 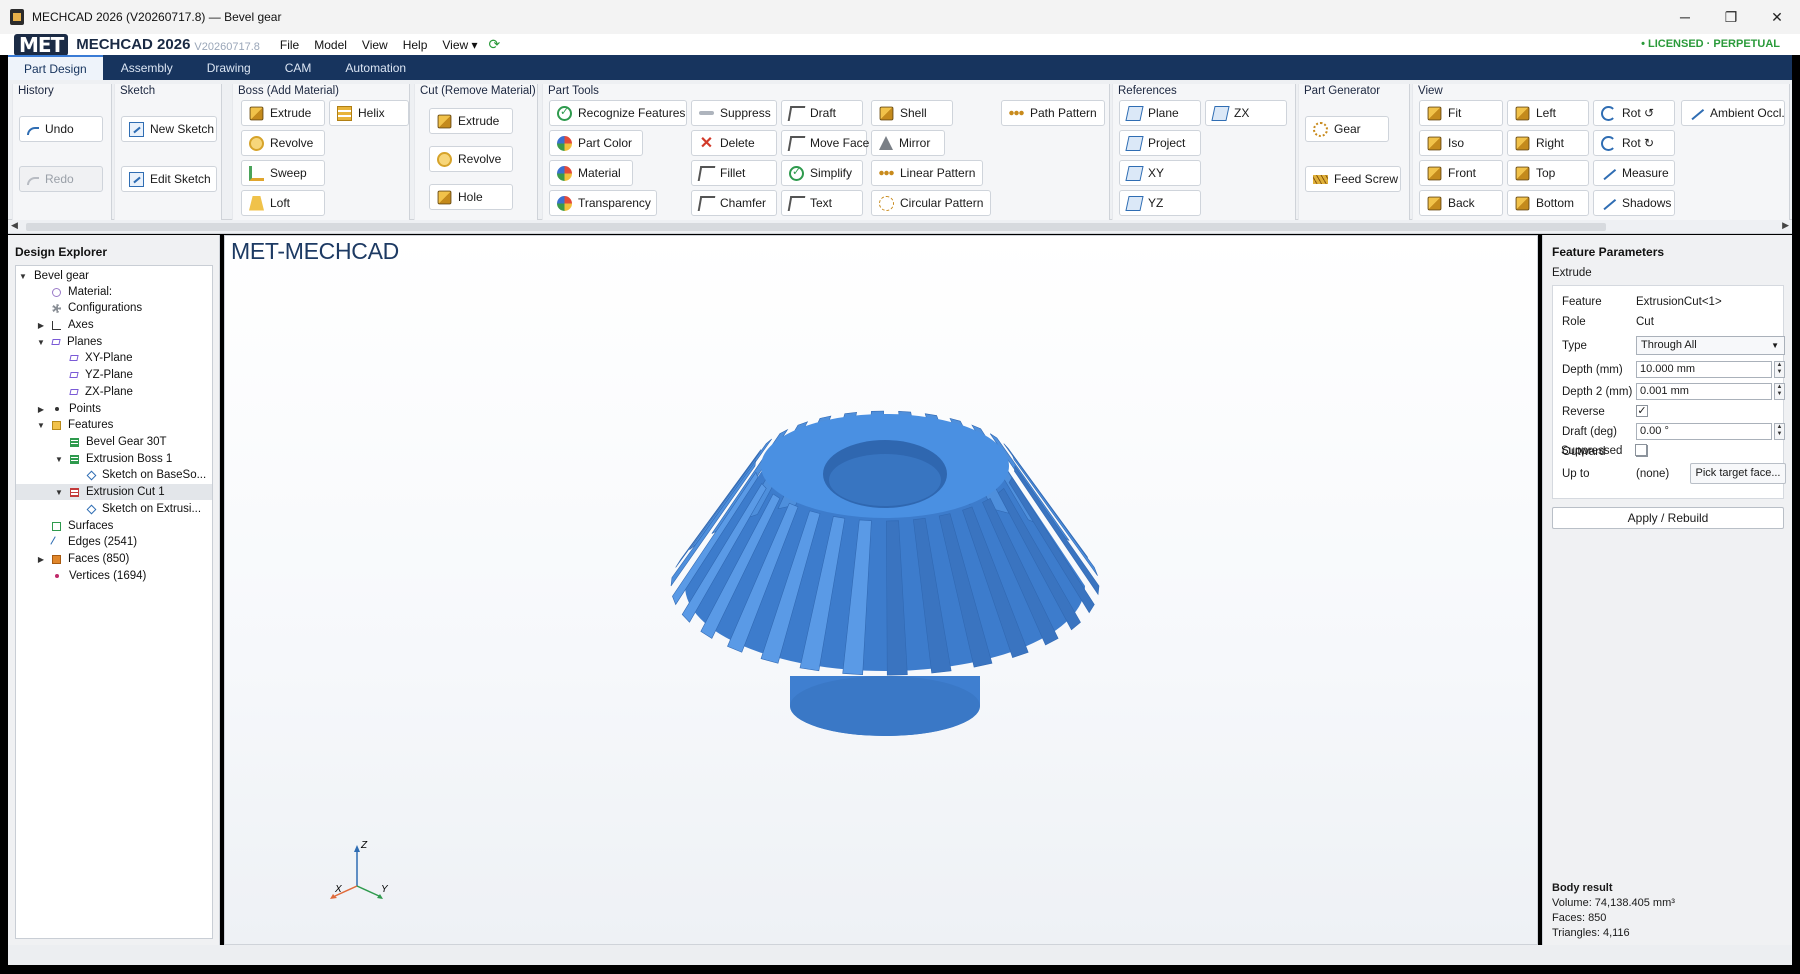 What do you see at coordinates (1710, 345) in the screenshot?
I see `type-select: Through All ▼` at bounding box center [1710, 345].